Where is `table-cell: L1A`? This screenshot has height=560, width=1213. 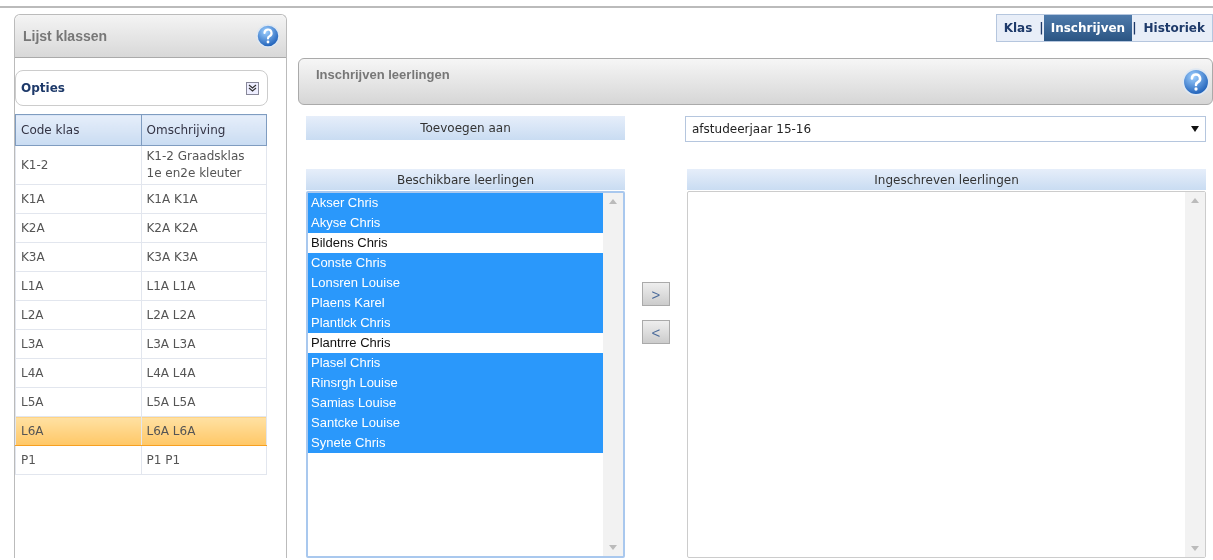 table-cell: L1A is located at coordinates (78, 286).